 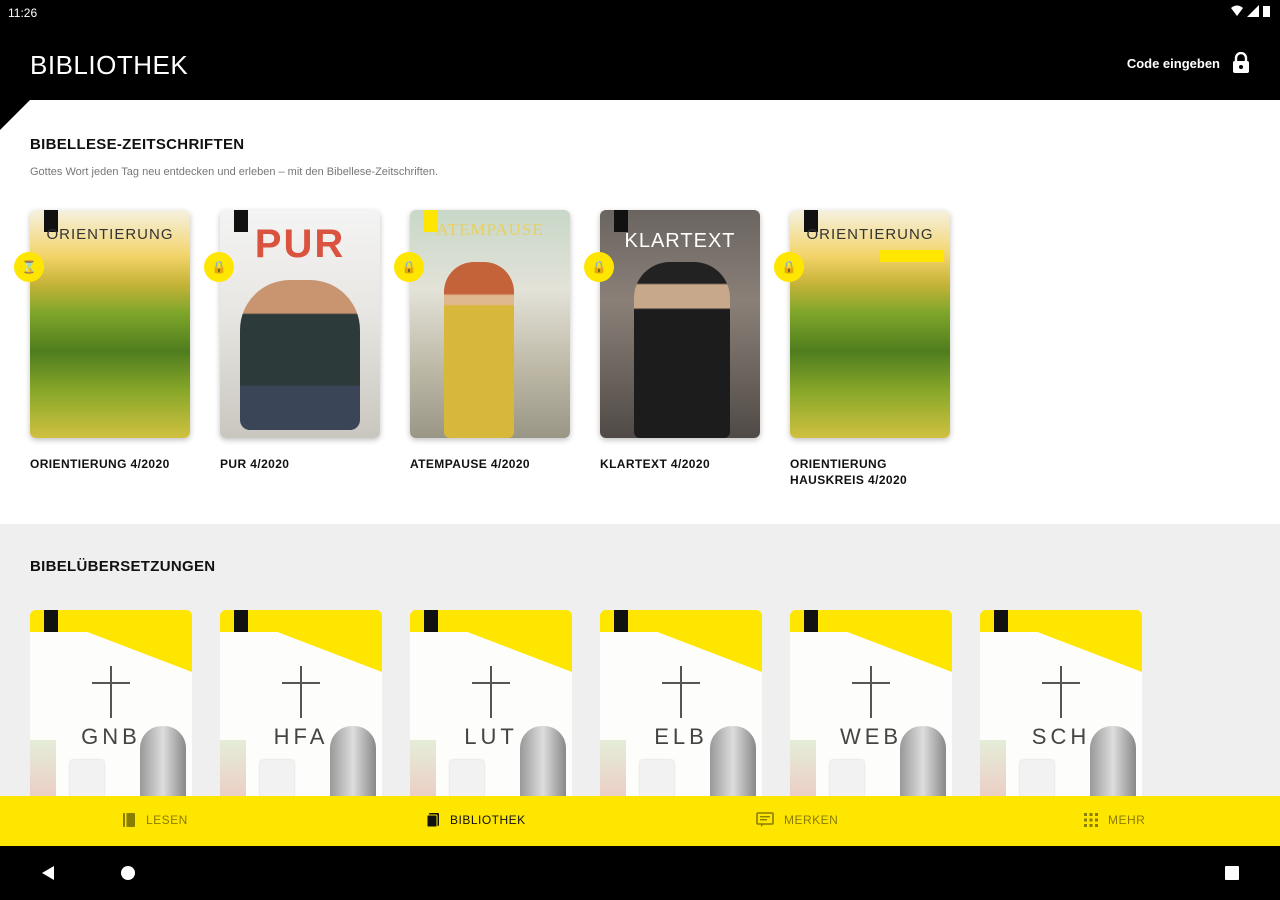 I want to click on signal-icon, so click(x=1253, y=11).